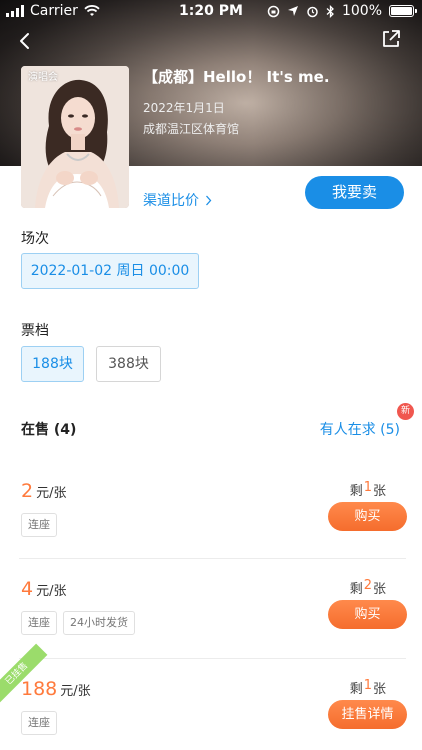 This screenshot has height=750, width=422. I want to click on tier-title: 票档, so click(35, 331).